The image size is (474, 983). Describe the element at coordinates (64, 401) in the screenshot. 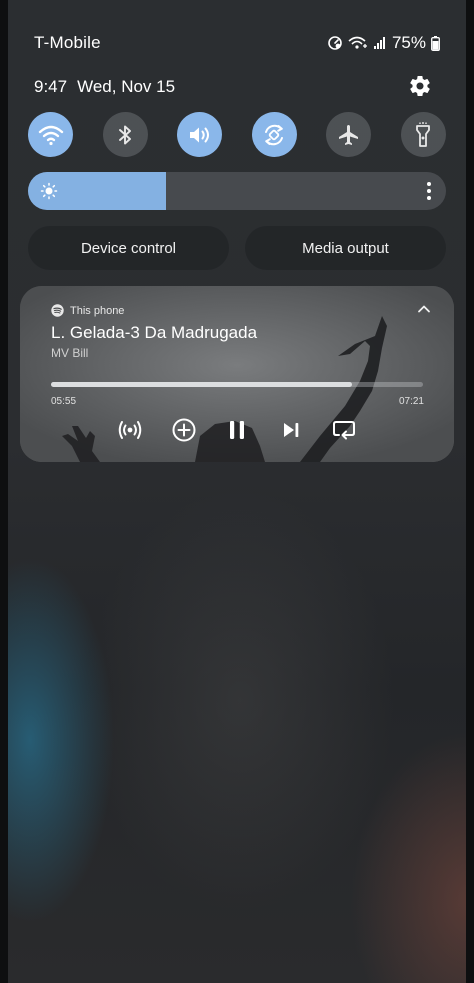

I see `elapsed-time: 05:55` at that location.